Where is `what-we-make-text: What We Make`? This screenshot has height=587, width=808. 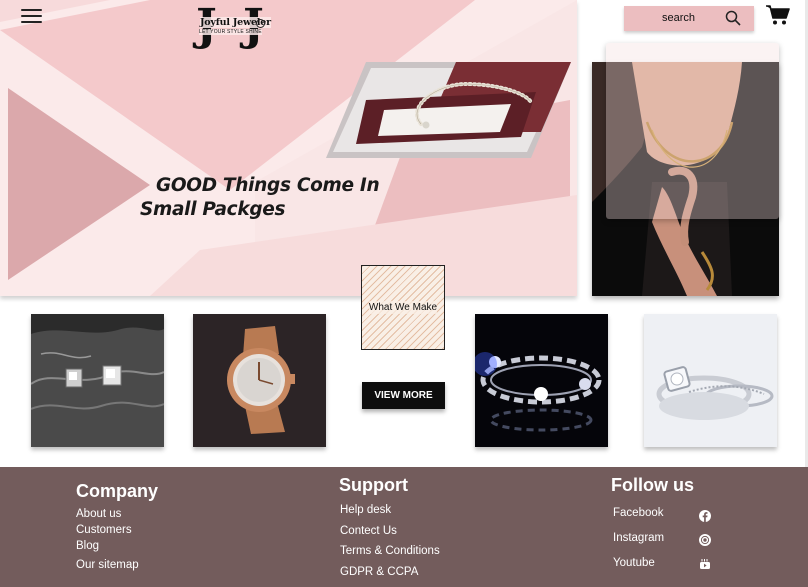 what-we-make-text: What We Make is located at coordinates (403, 307).